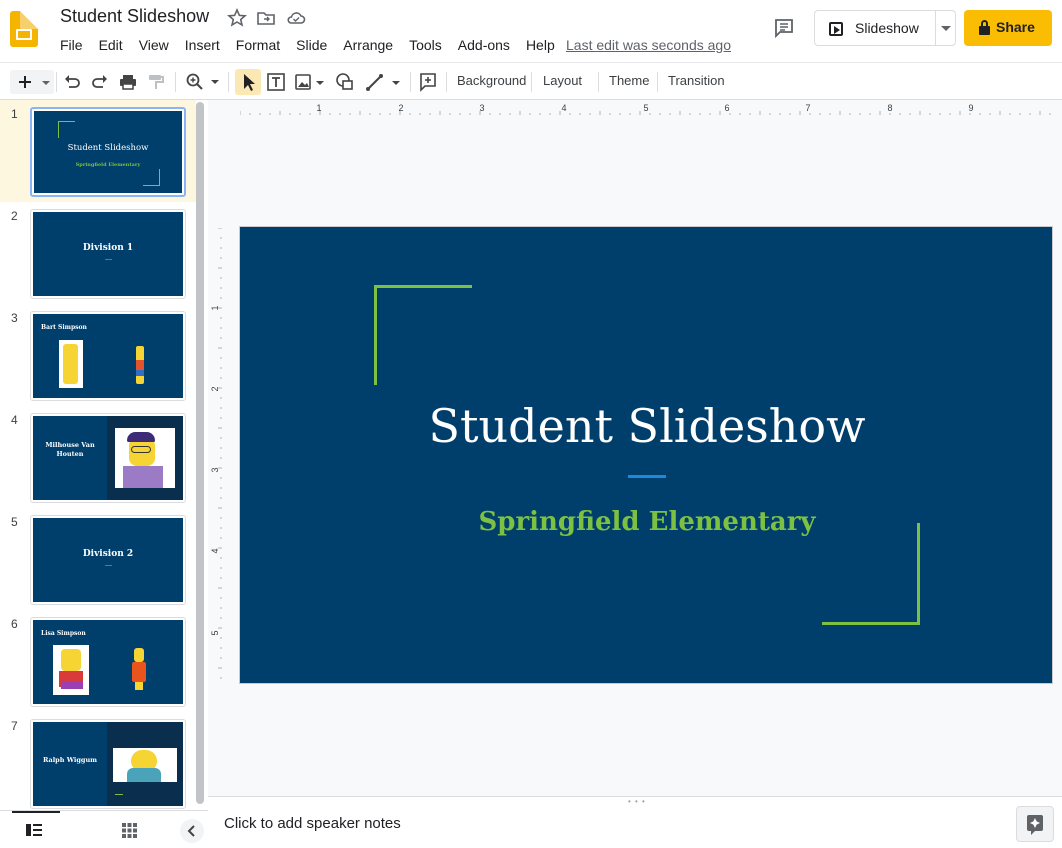  I want to click on print-icon, so click(128, 82).